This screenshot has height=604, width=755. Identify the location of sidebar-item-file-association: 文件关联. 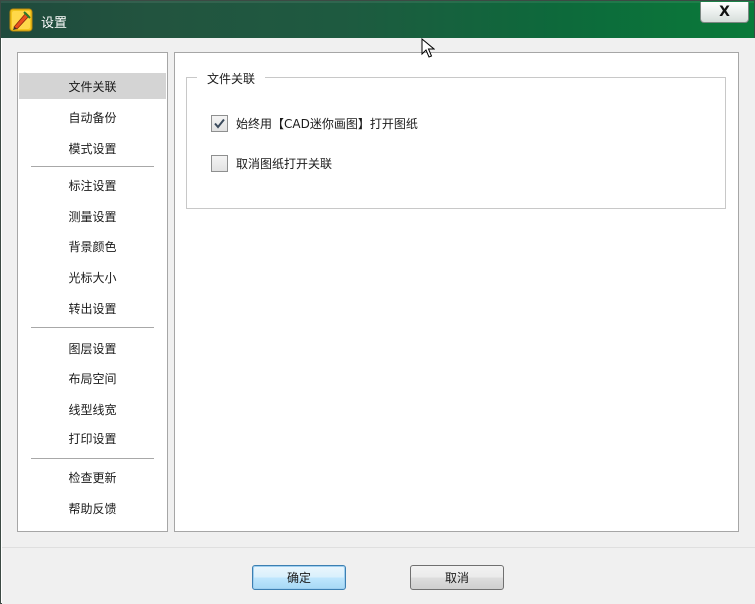
(92, 86).